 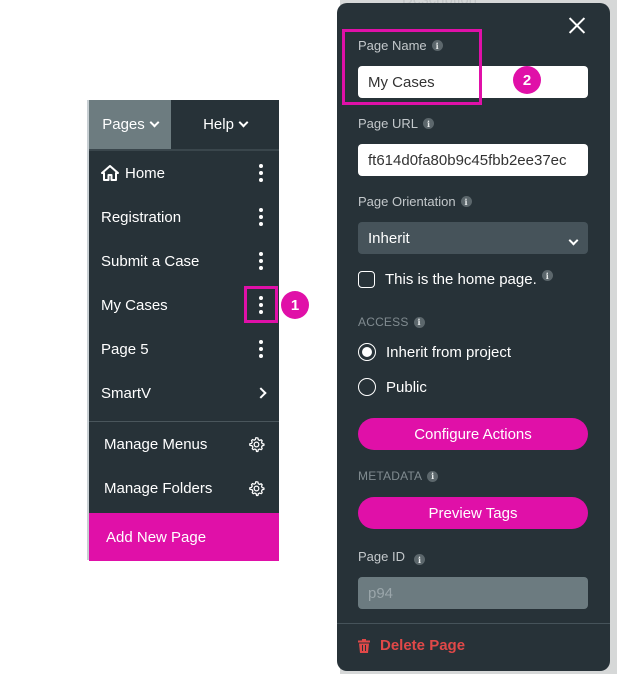 What do you see at coordinates (473, 623) in the screenshot?
I see `panel-divider` at bounding box center [473, 623].